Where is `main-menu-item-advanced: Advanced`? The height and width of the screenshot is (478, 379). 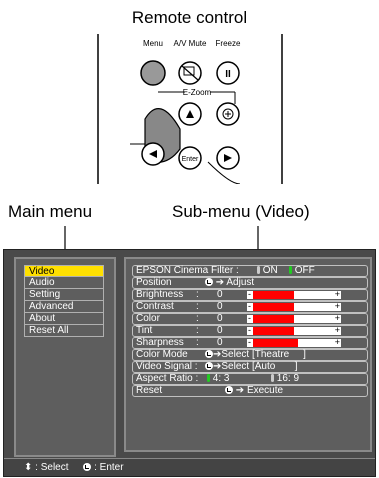
main-menu-item-advanced: Advanced is located at coordinates (64, 307).